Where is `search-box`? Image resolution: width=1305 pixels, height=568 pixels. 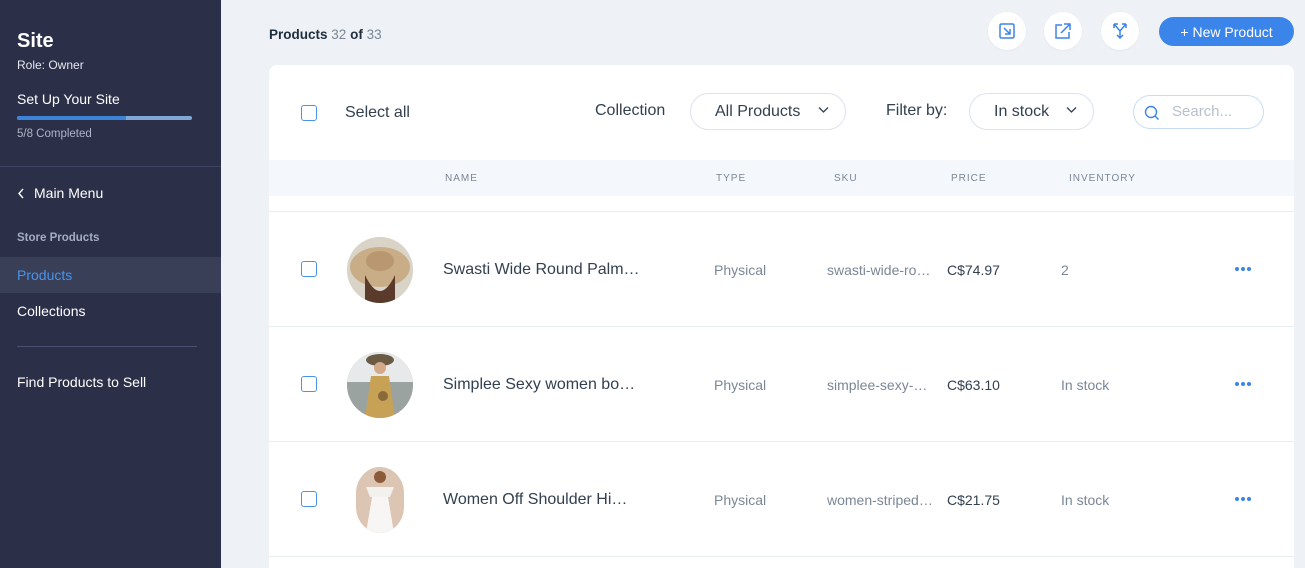 search-box is located at coordinates (1198, 112).